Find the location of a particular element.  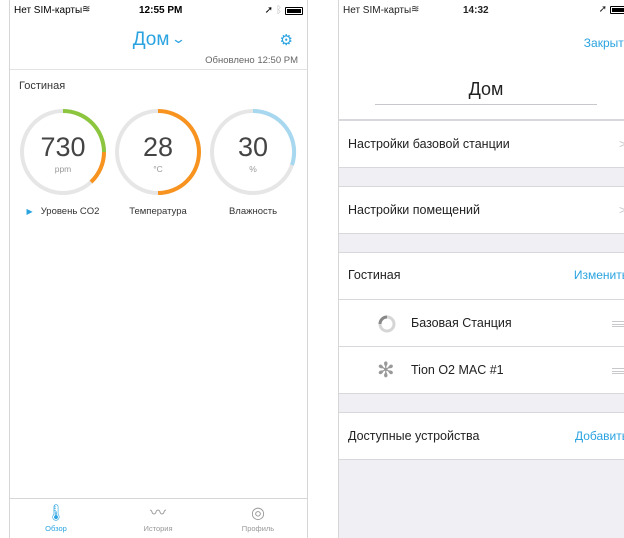

temperature-gauge: 28 °C is located at coordinates (158, 152).